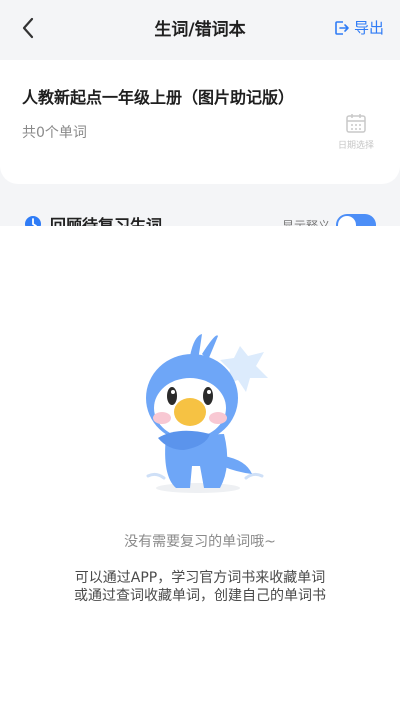 The width and height of the screenshot is (400, 711). I want to click on meaning-label: 显示释义, so click(305, 222).